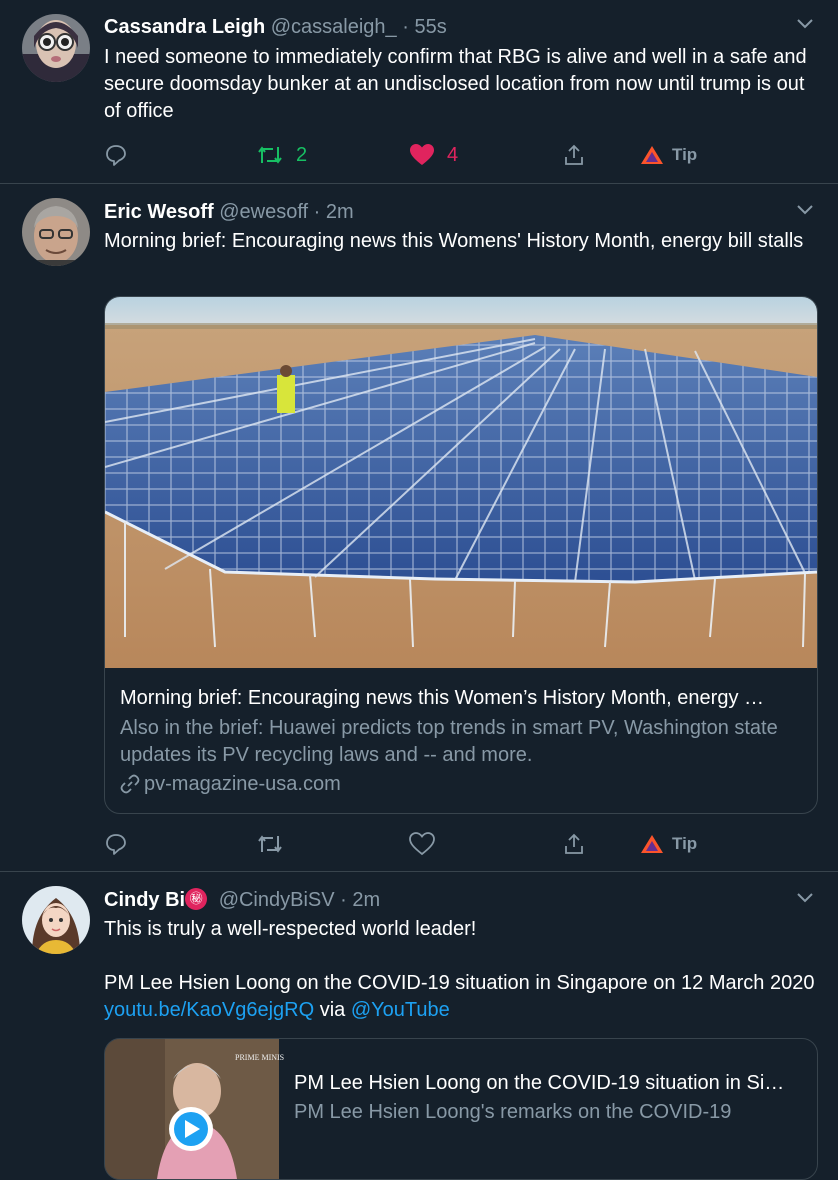  I want to click on link-icon, so click(130, 784).